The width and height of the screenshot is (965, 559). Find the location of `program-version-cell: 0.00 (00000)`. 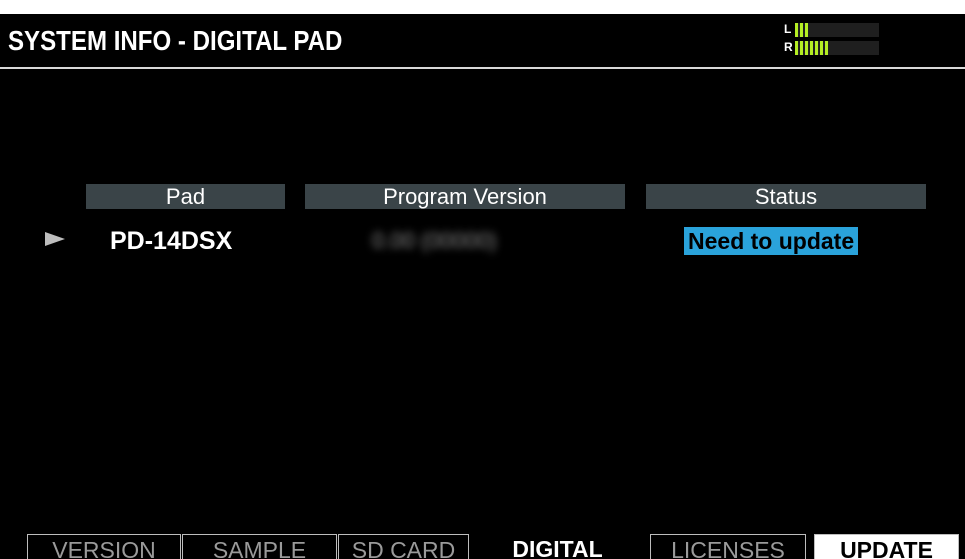

program-version-cell: 0.00 (00000) is located at coordinates (434, 240).